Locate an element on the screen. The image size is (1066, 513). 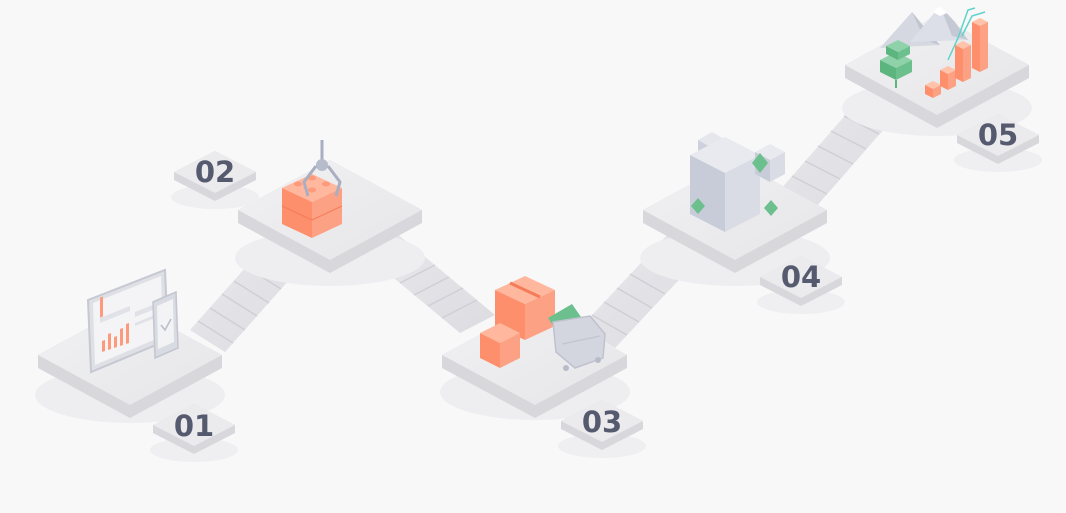
step-01-number: 01 is located at coordinates (194, 426).